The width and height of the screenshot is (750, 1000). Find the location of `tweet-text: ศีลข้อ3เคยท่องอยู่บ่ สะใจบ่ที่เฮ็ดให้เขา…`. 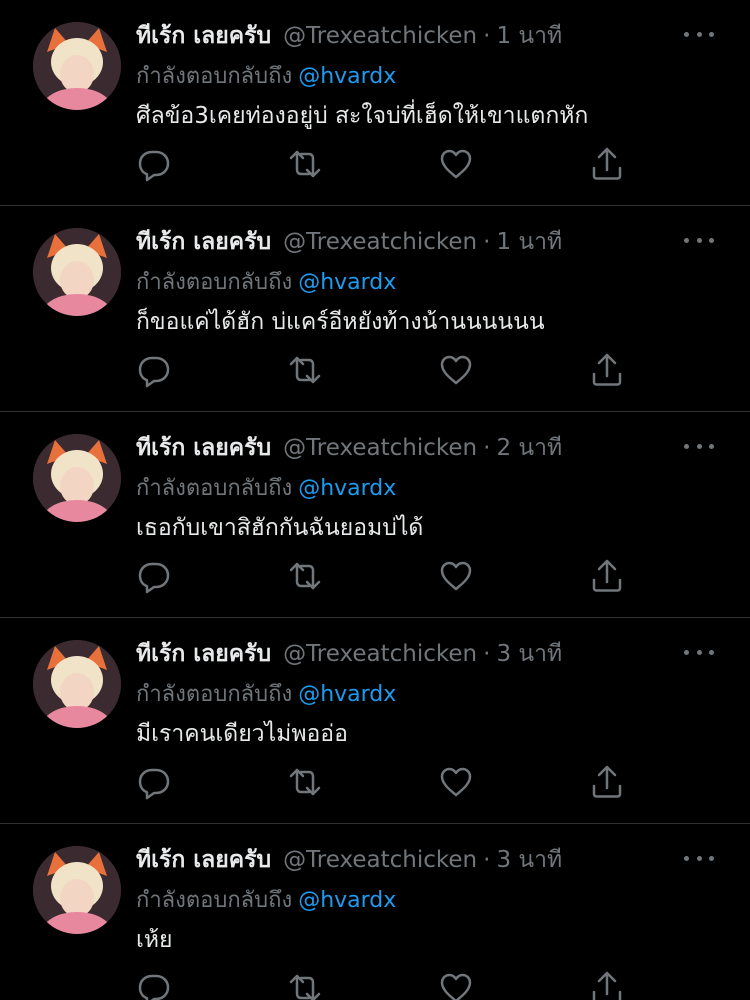

tweet-text: ศีลข้อ3เคยท่องอยู่บ่ สะใจบ่ที่เฮ็ดให้เขา… is located at coordinates (362, 116).